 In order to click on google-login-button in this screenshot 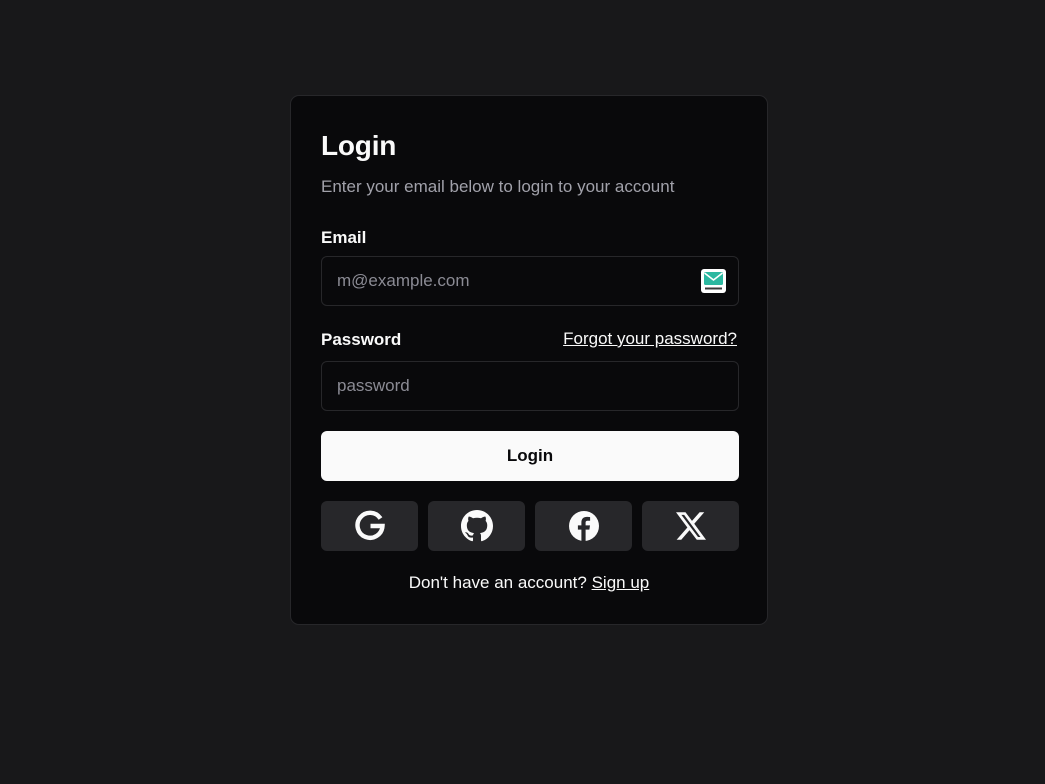, I will do `click(369, 526)`.